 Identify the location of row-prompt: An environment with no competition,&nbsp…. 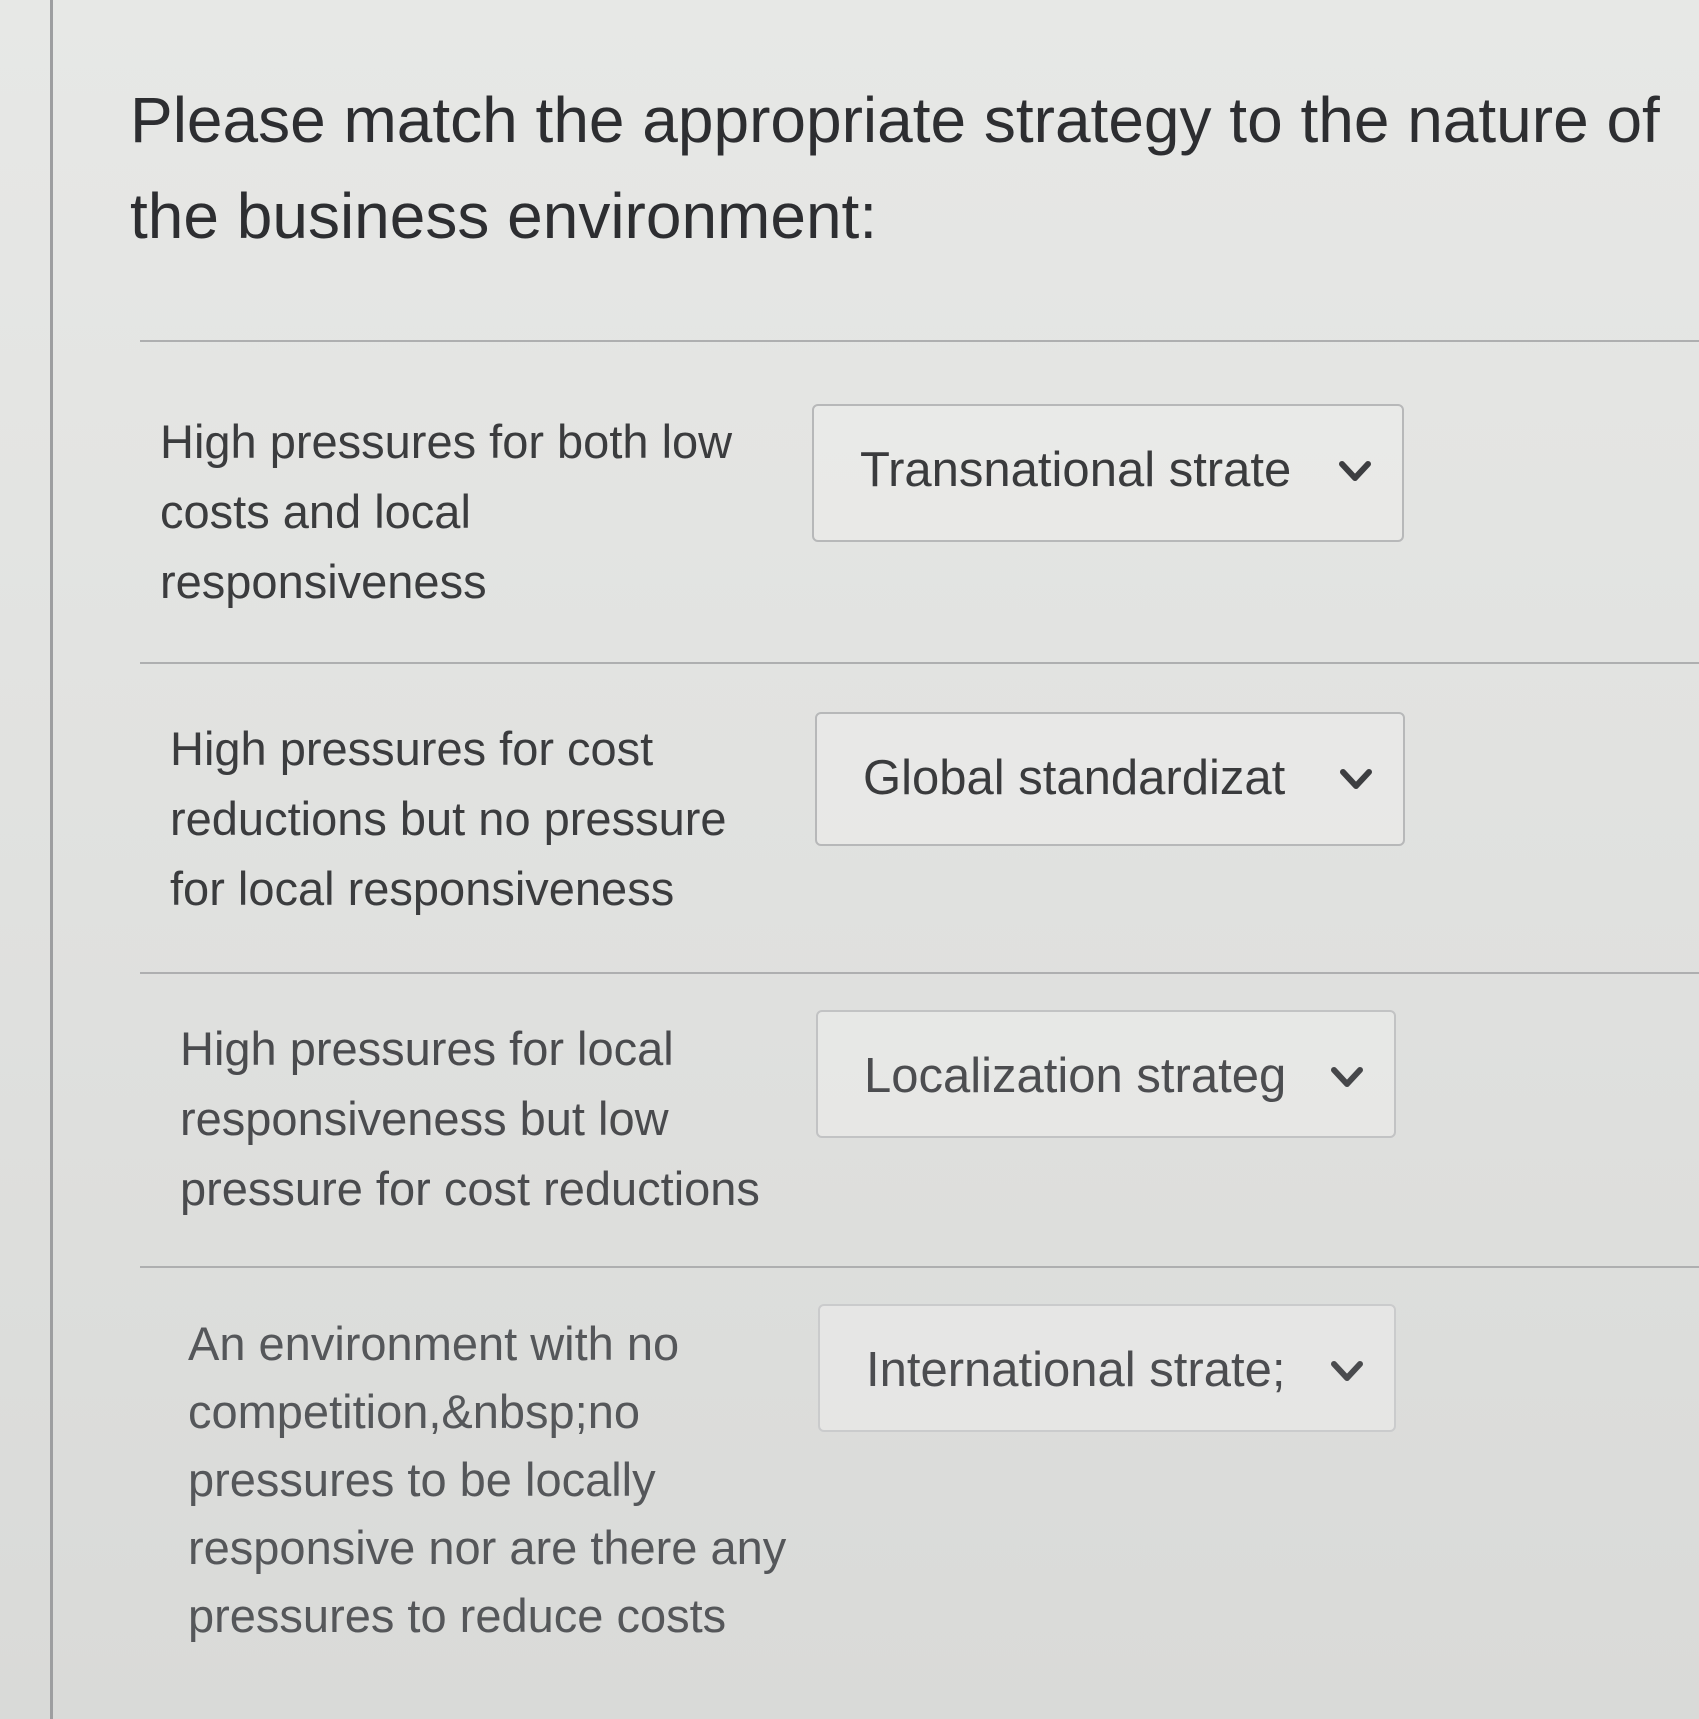
(487, 1479).